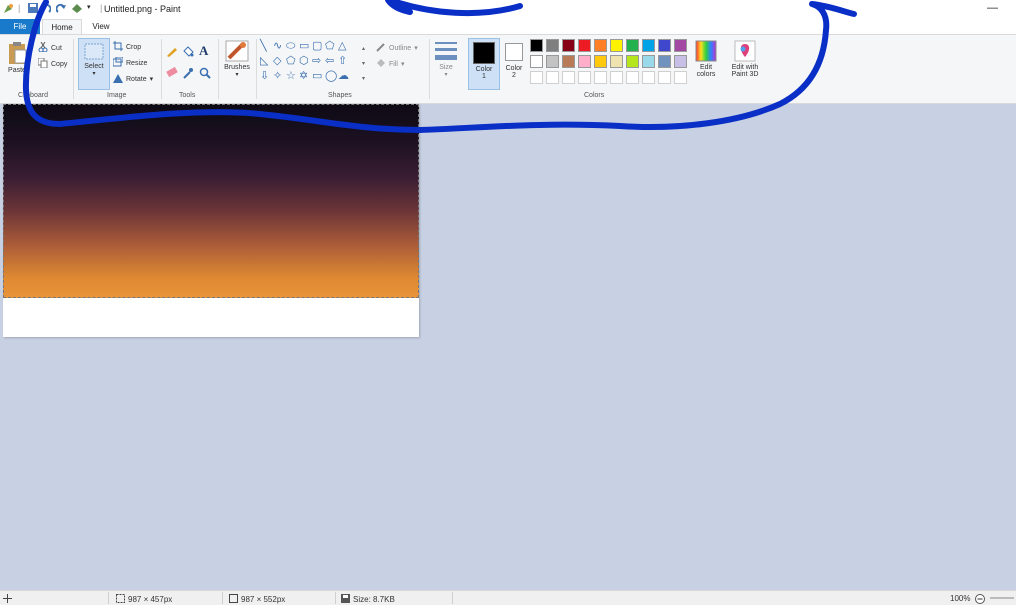  What do you see at coordinates (94, 64) in the screenshot?
I see `select-button: Select ▾` at bounding box center [94, 64].